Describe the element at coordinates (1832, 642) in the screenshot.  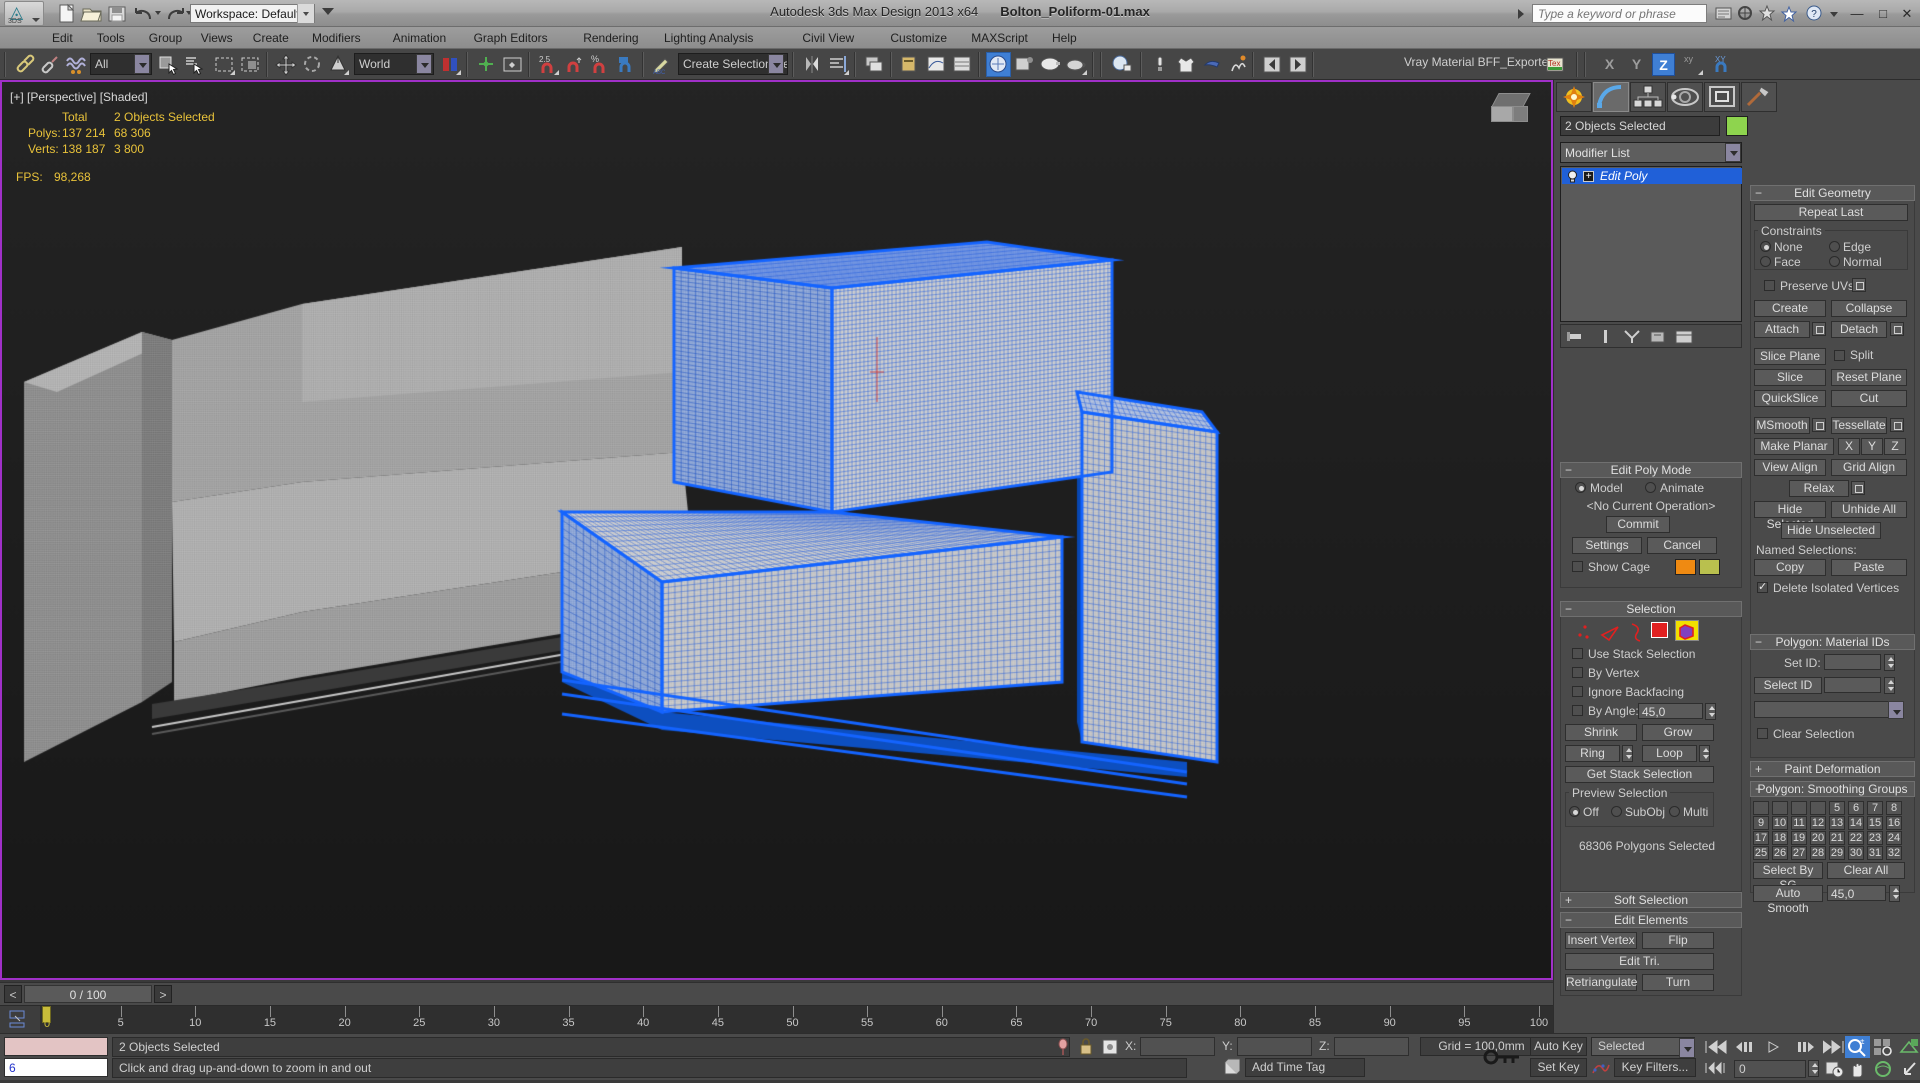
I see `rollout-header-material-ids: − Polygon: Material IDs` at that location.